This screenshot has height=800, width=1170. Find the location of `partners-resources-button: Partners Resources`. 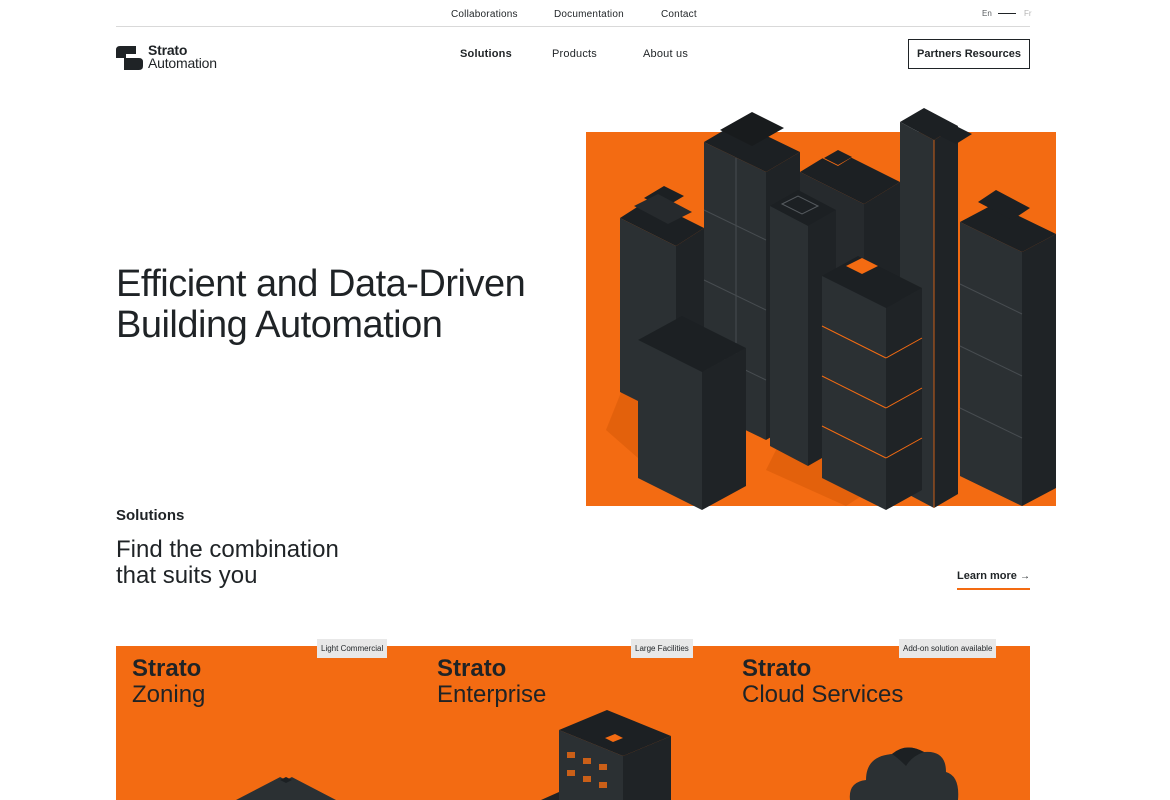

partners-resources-button: Partners Resources is located at coordinates (969, 54).